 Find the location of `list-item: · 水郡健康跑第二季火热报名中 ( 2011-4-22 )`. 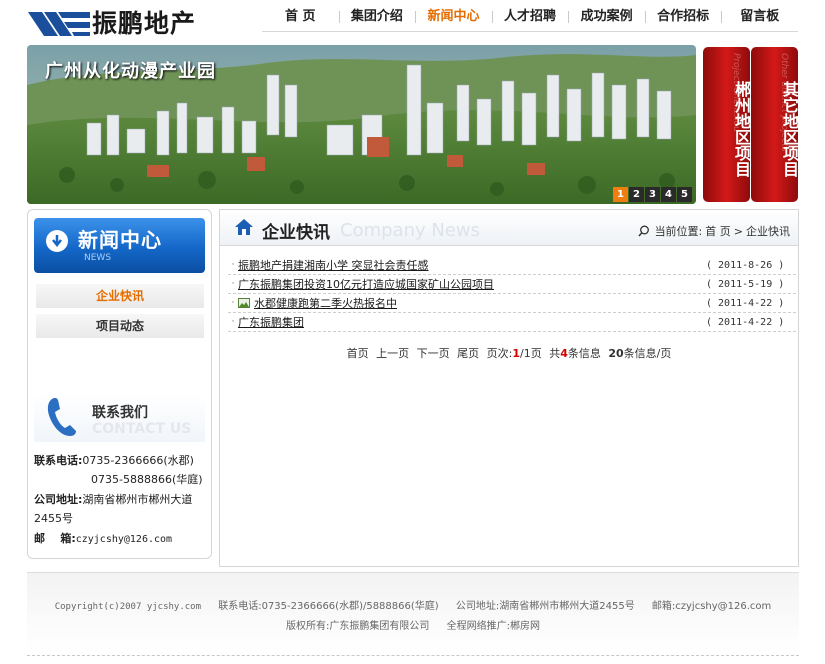

list-item: · 水郡健康跑第二季火热报名中 ( 2011-4-22 ) is located at coordinates (512, 303).